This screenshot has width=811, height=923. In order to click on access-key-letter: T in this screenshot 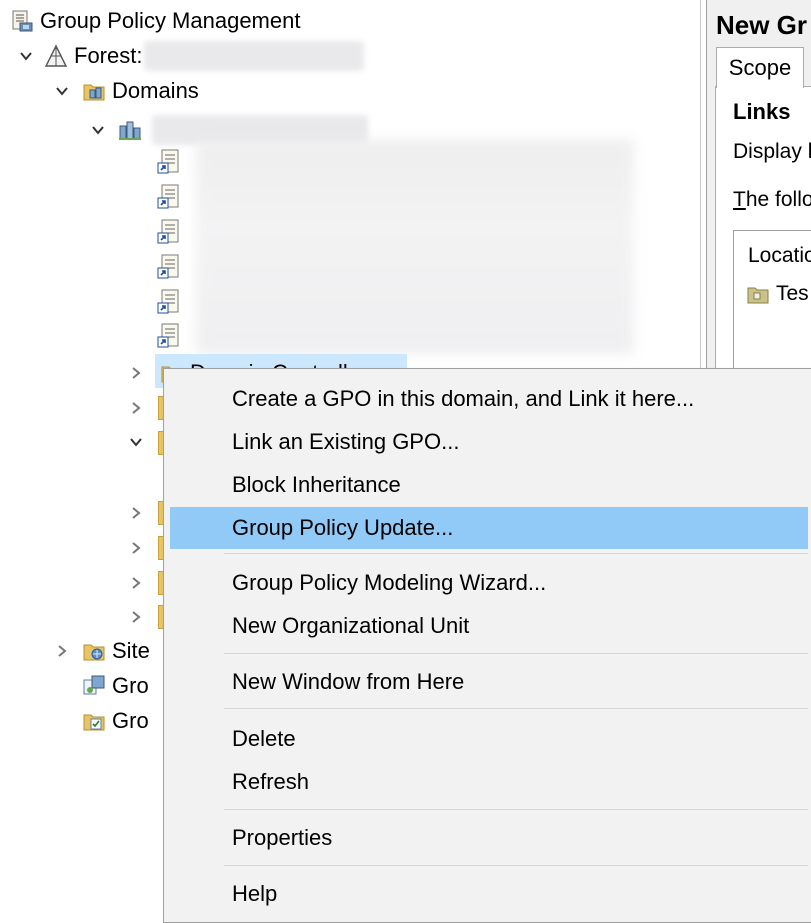, I will do `click(739, 199)`.